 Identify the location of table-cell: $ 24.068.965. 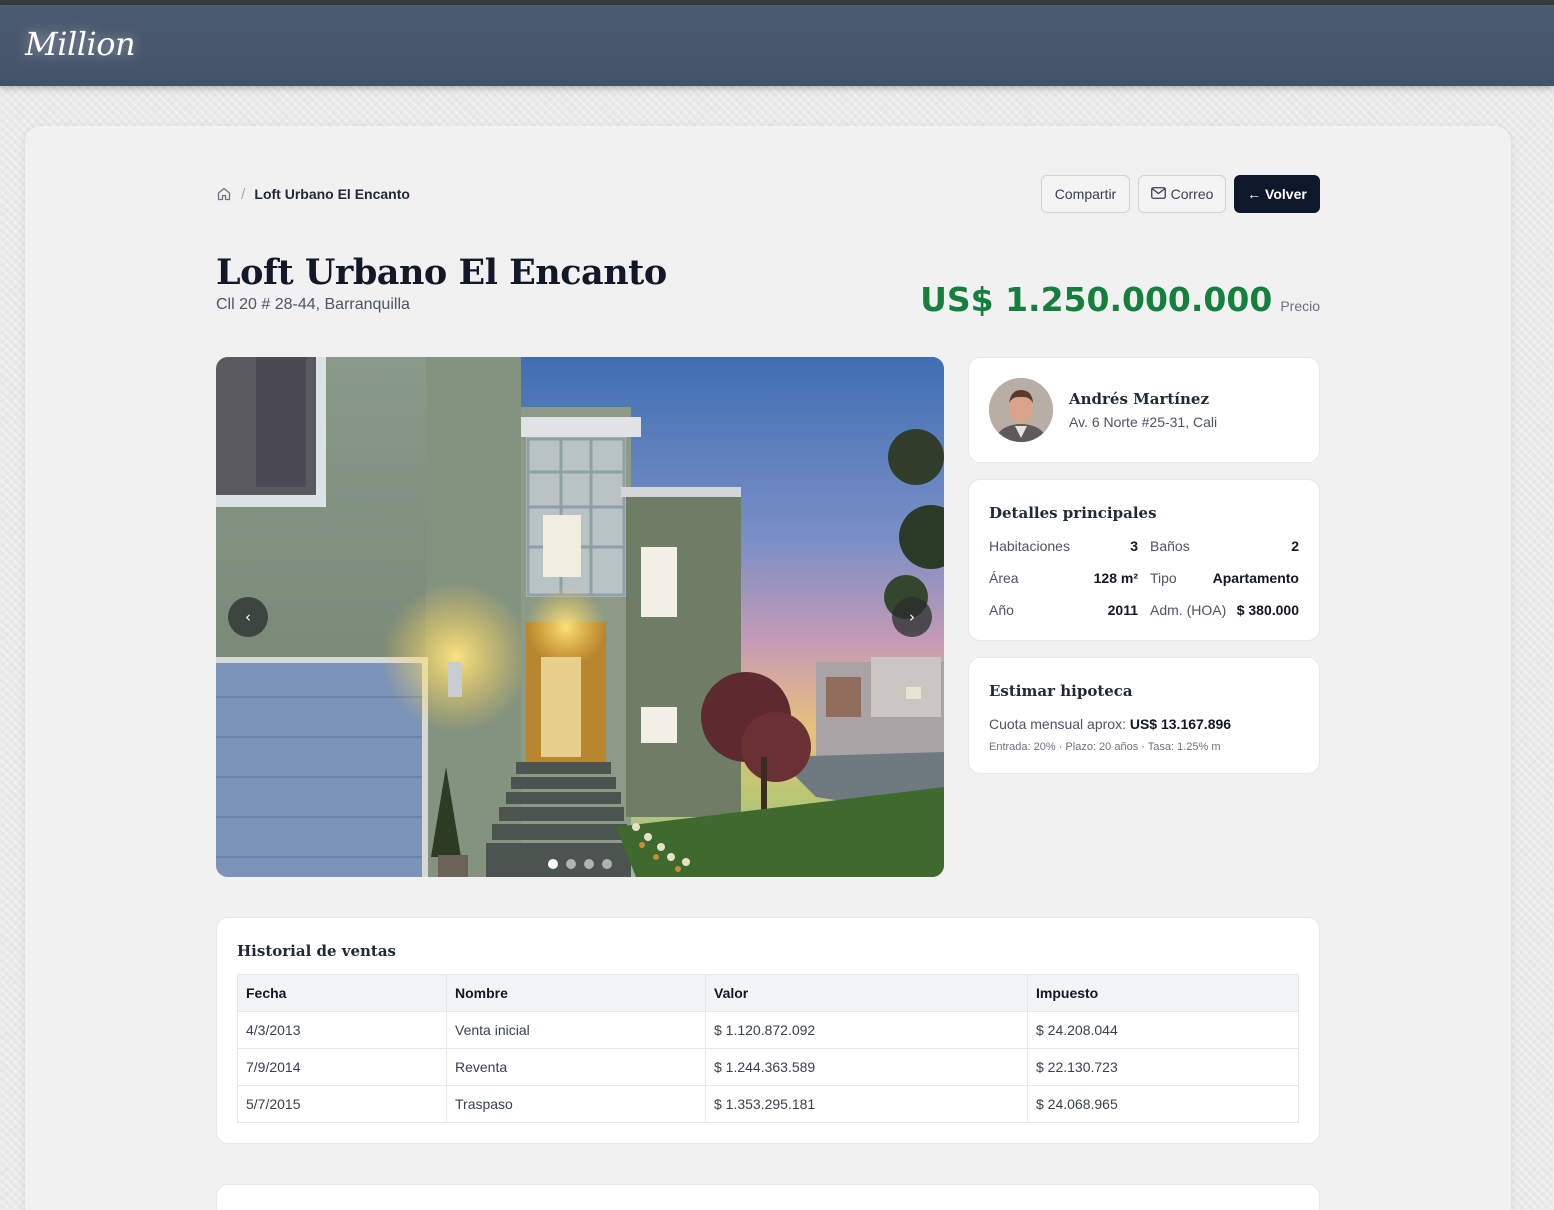
(1163, 1104).